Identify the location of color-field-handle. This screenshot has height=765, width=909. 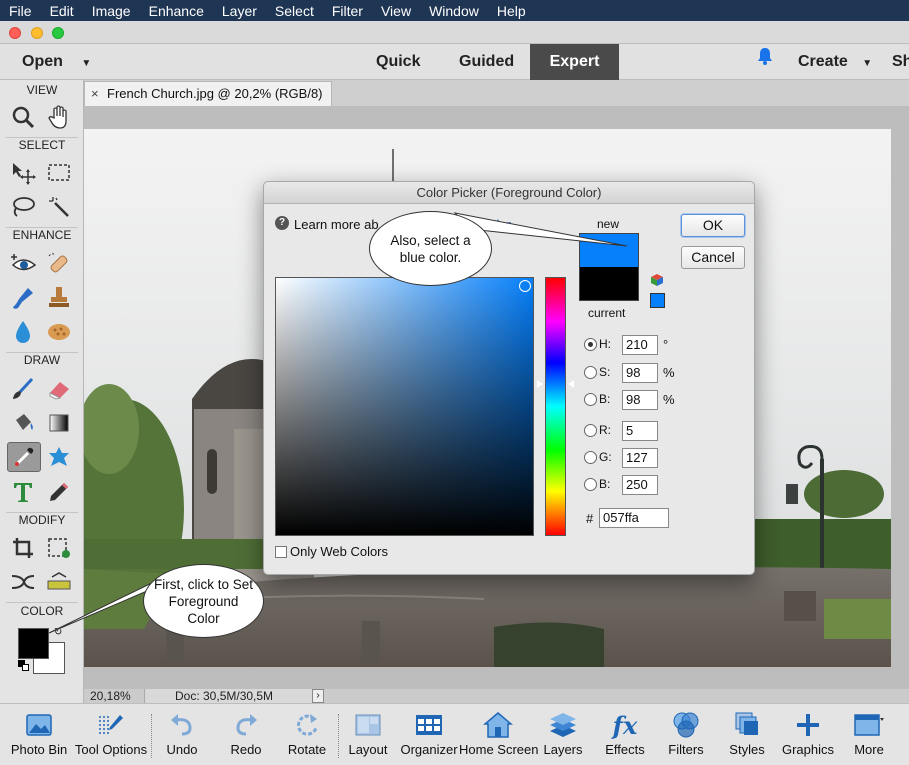
(525, 286).